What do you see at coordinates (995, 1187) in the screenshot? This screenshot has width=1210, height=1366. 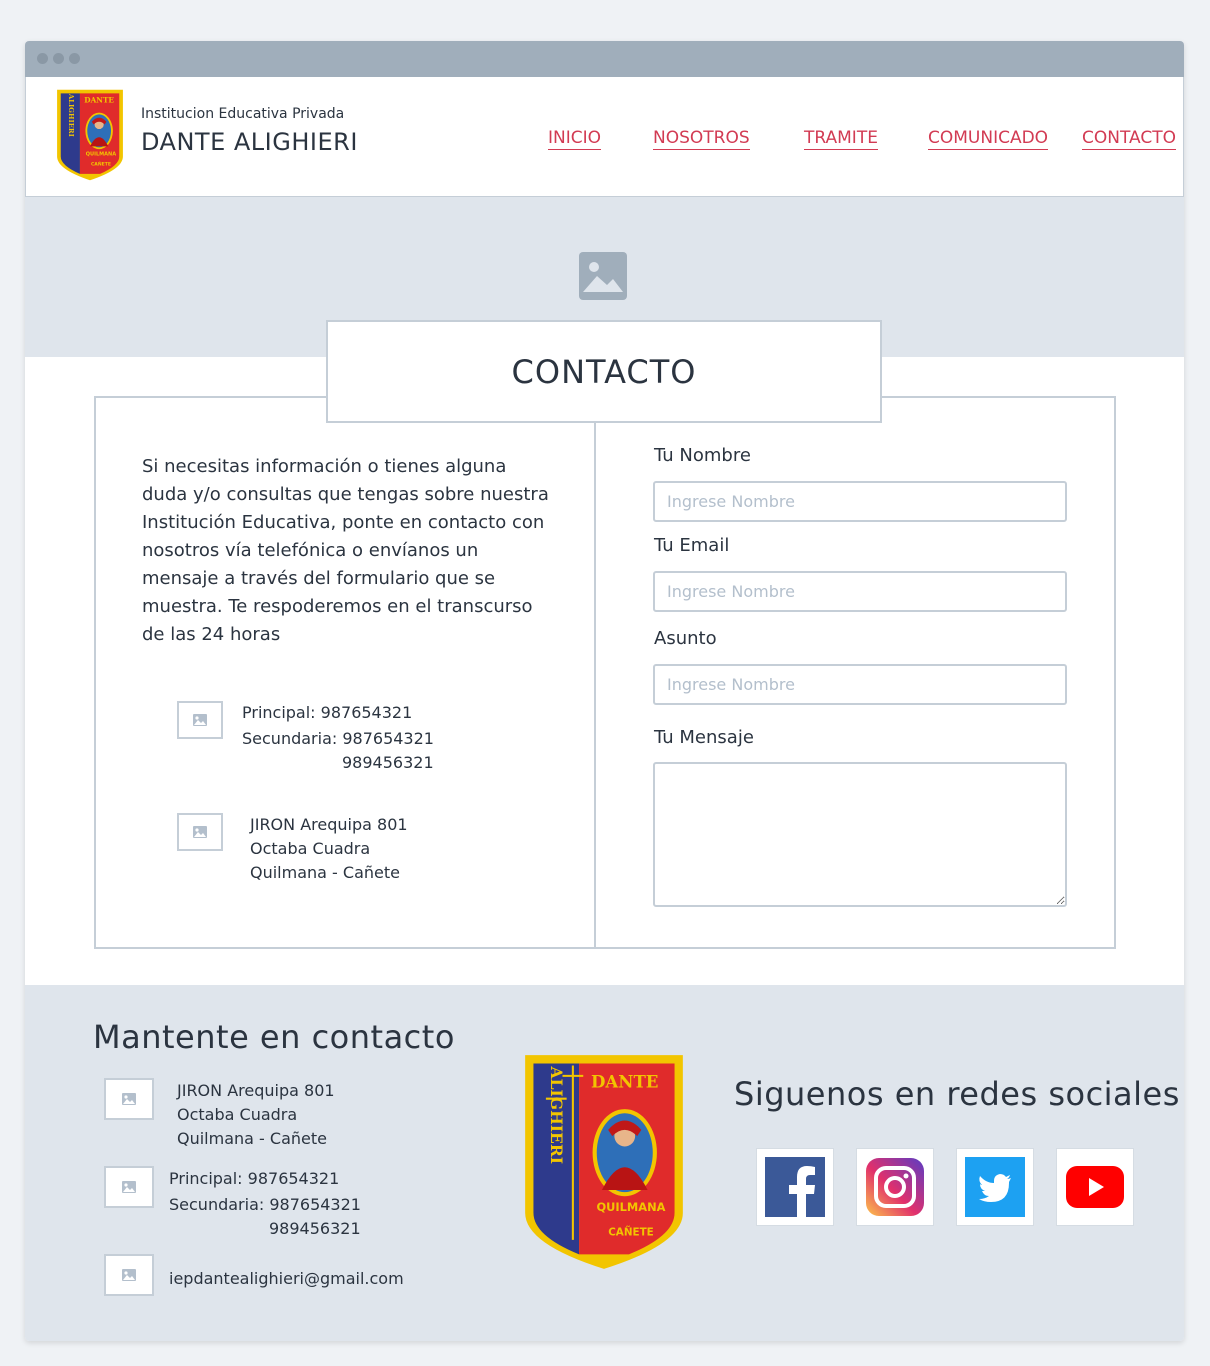 I see `twitter-icon` at bounding box center [995, 1187].